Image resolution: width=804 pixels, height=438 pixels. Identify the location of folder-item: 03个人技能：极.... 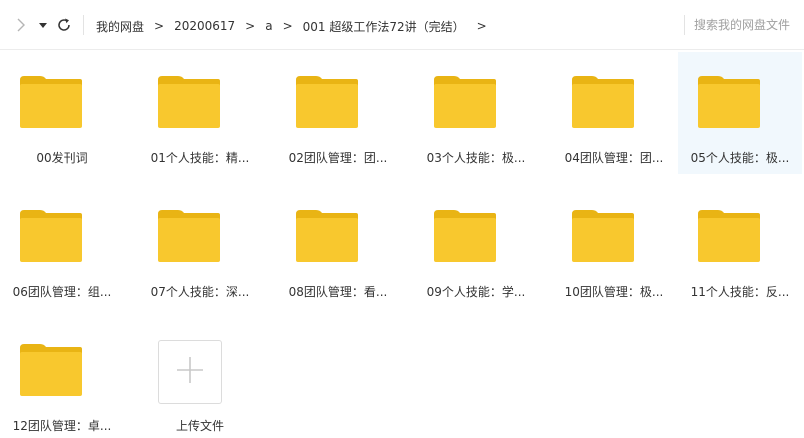
(476, 113).